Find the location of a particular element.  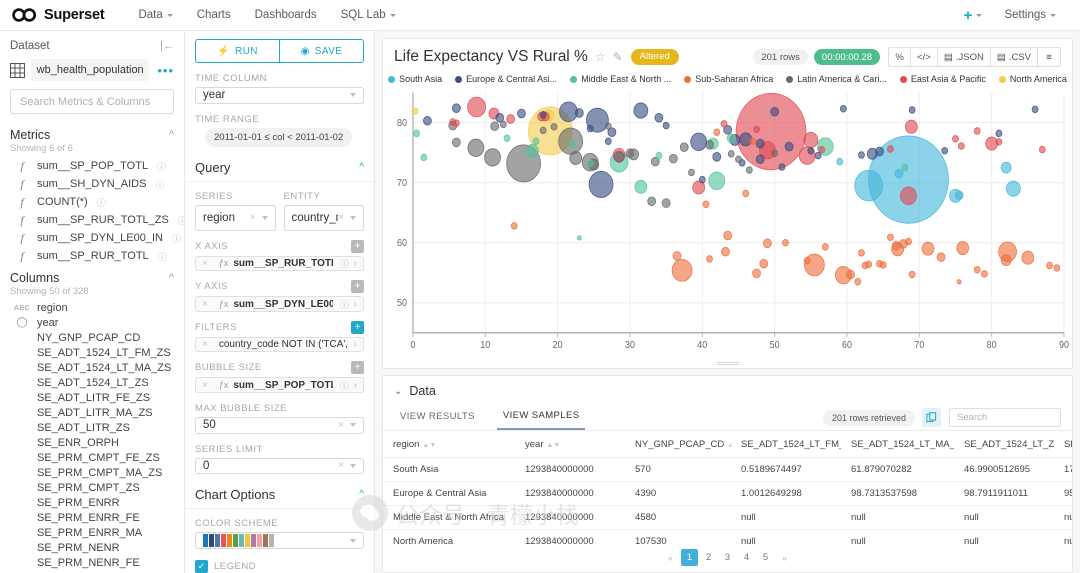

columns-section-header: Columns ^ is located at coordinates (92, 276).